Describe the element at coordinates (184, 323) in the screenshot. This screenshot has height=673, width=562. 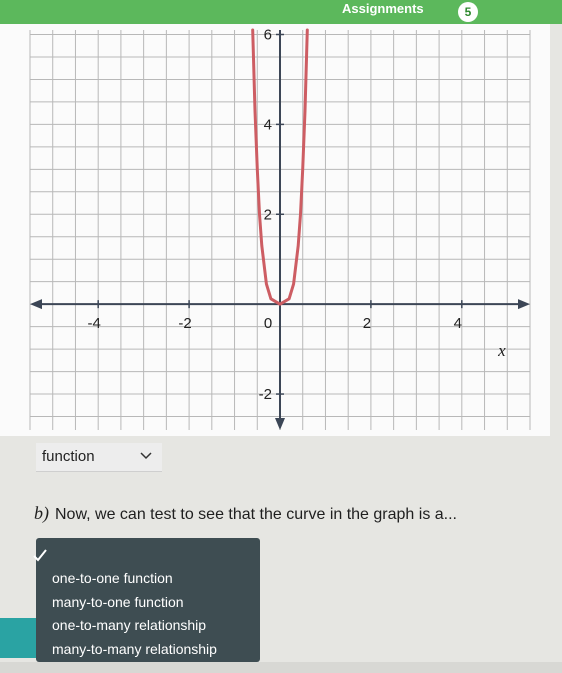
I see `x-tick-label: -2` at that location.